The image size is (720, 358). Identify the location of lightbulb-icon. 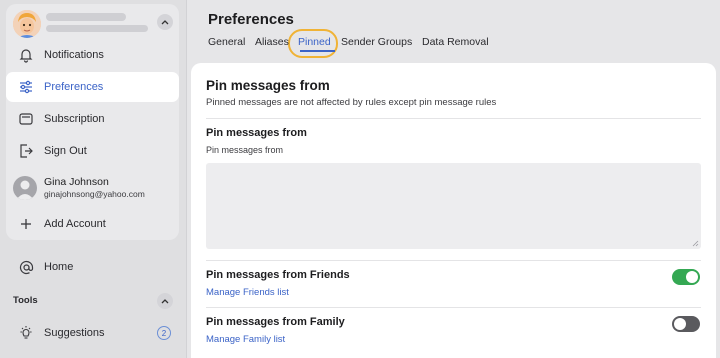
(26, 333).